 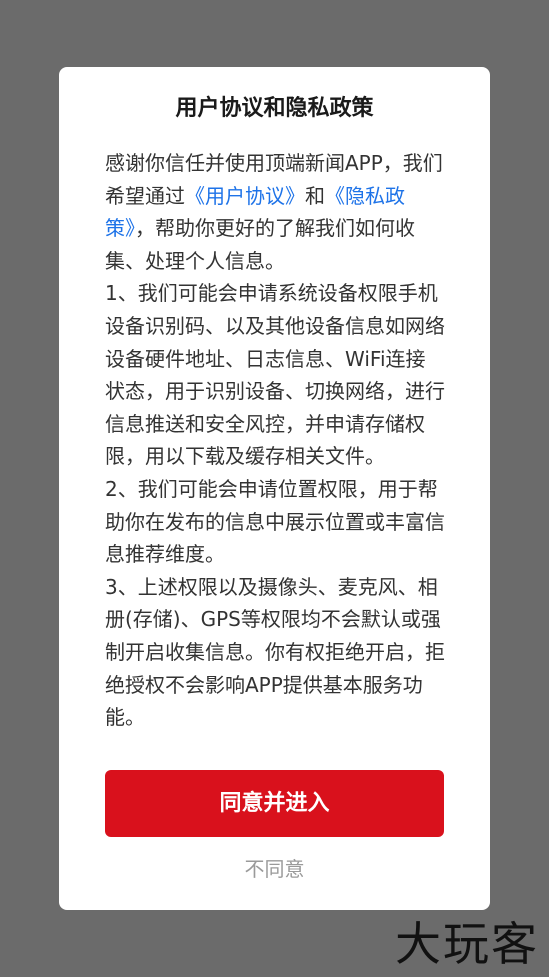 What do you see at coordinates (467, 944) in the screenshot?
I see `watermark-logo: 大玩客` at bounding box center [467, 944].